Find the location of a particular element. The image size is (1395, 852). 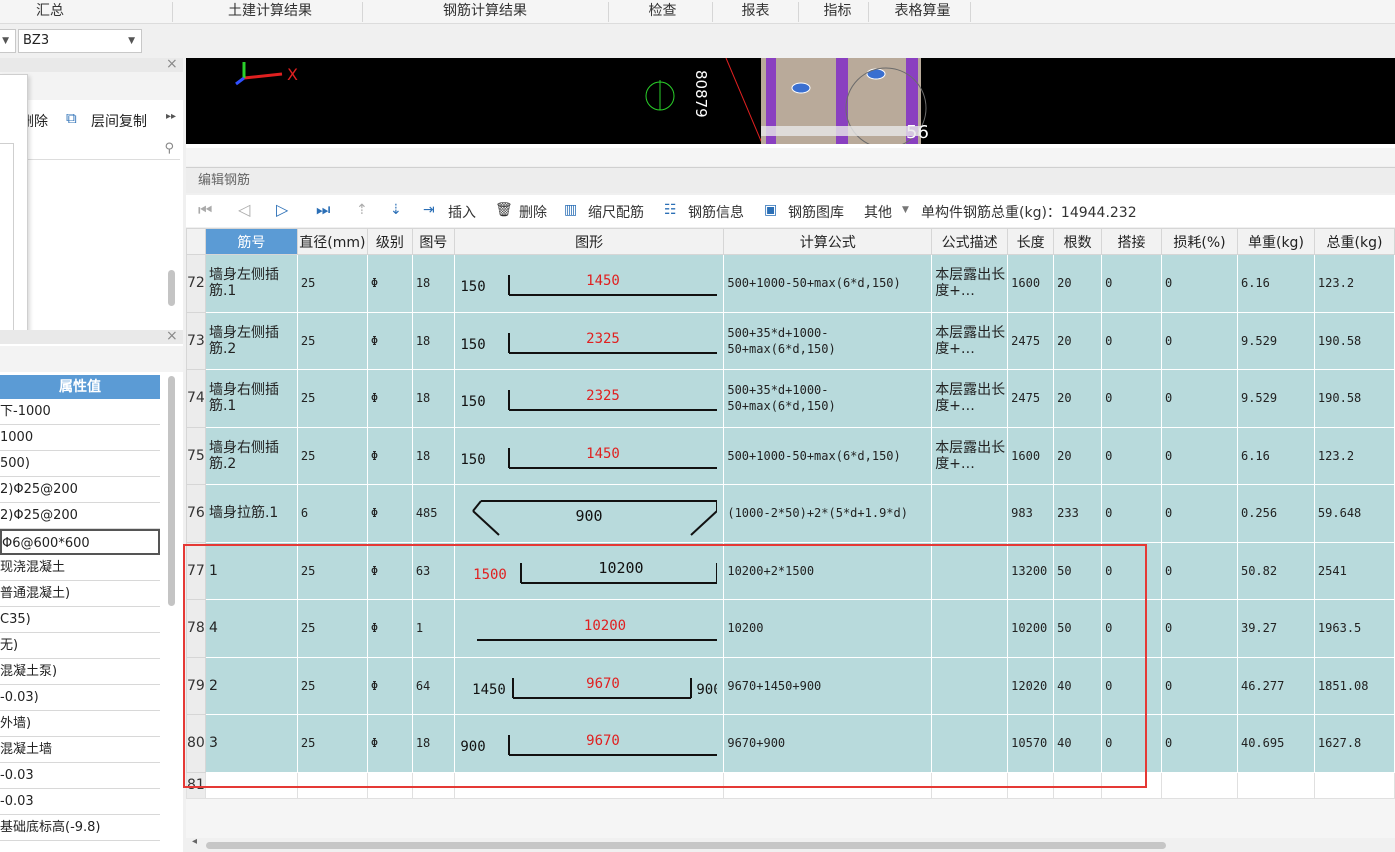

row-number-cell: 79 is located at coordinates (196, 685).